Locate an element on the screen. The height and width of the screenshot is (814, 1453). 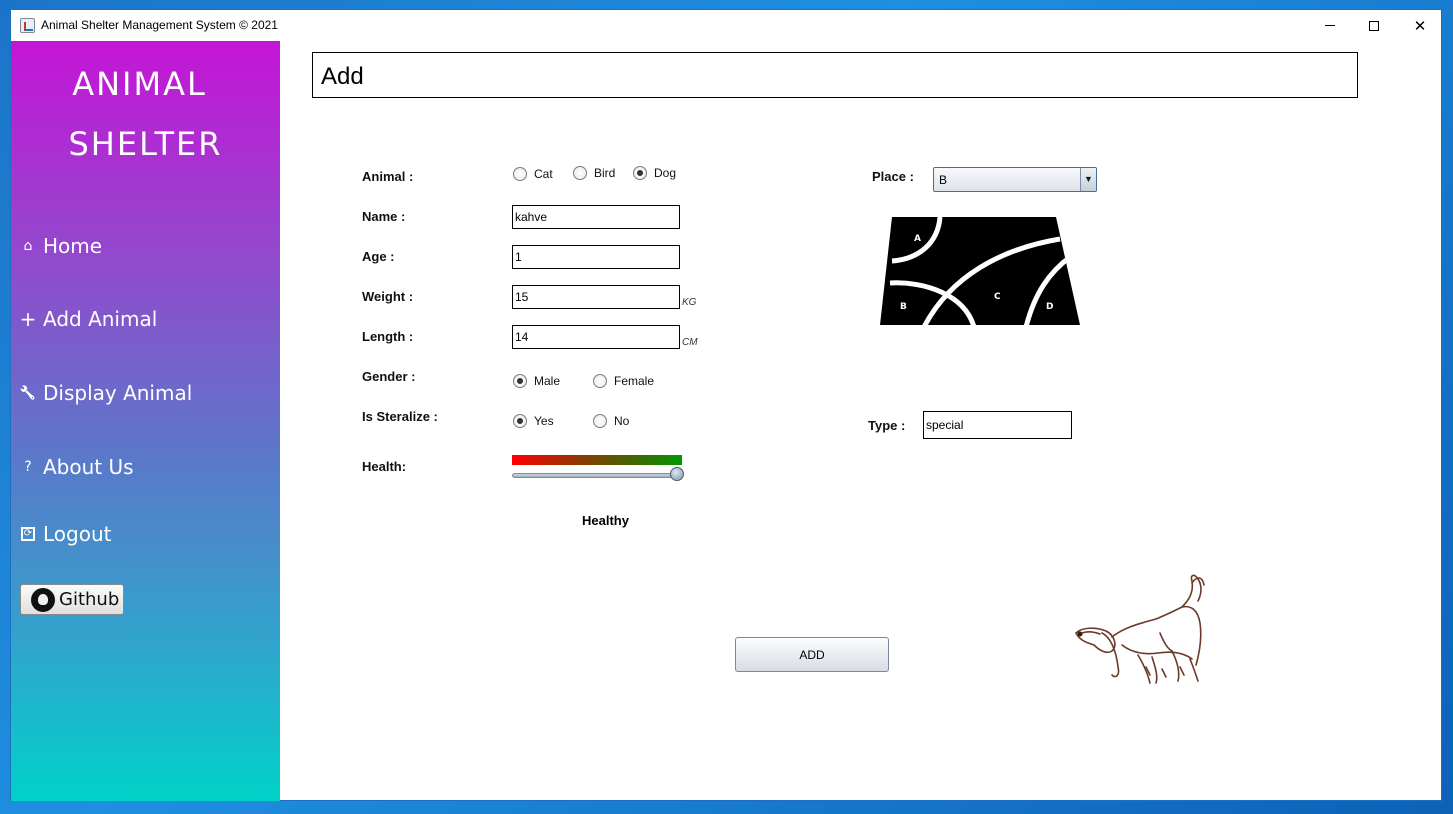
sidebar-item-label: About Us is located at coordinates (88, 467).